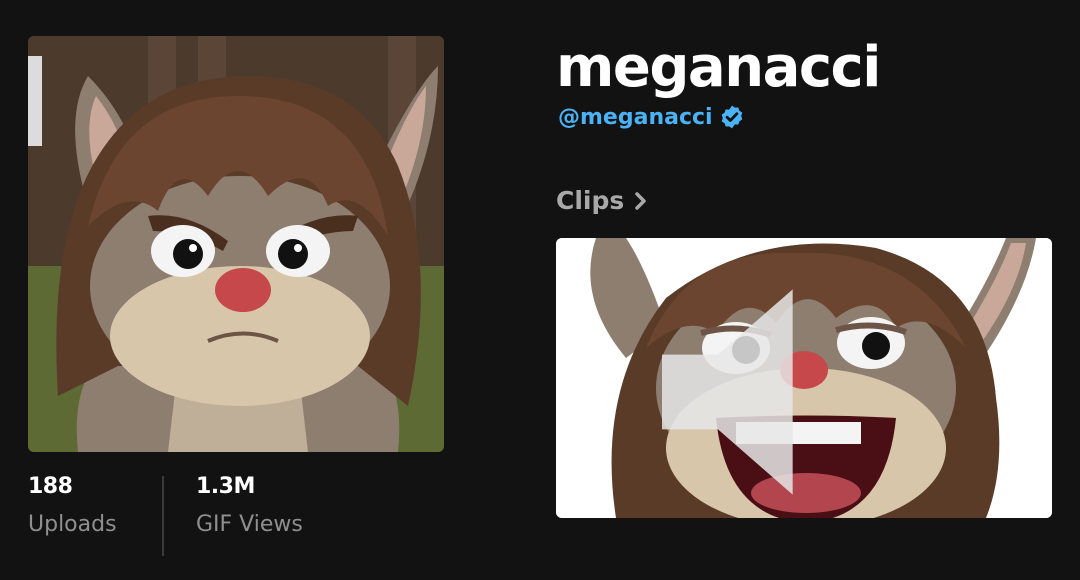 This screenshot has height=580, width=1080. What do you see at coordinates (50, 486) in the screenshot?
I see `uploads-count: 188` at bounding box center [50, 486].